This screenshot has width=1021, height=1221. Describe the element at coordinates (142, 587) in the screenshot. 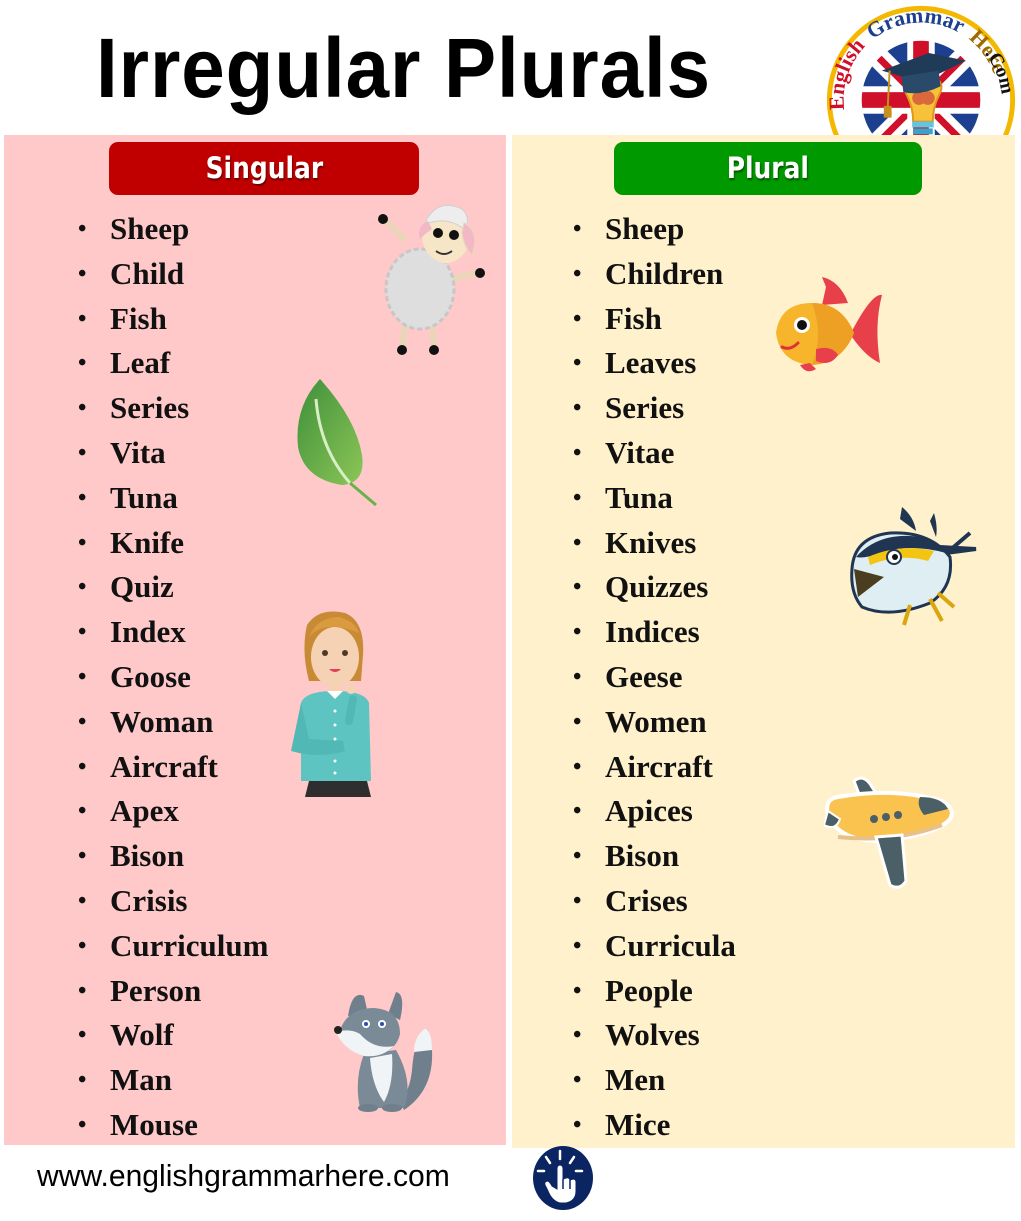

I see `singular-word: Quiz` at that location.